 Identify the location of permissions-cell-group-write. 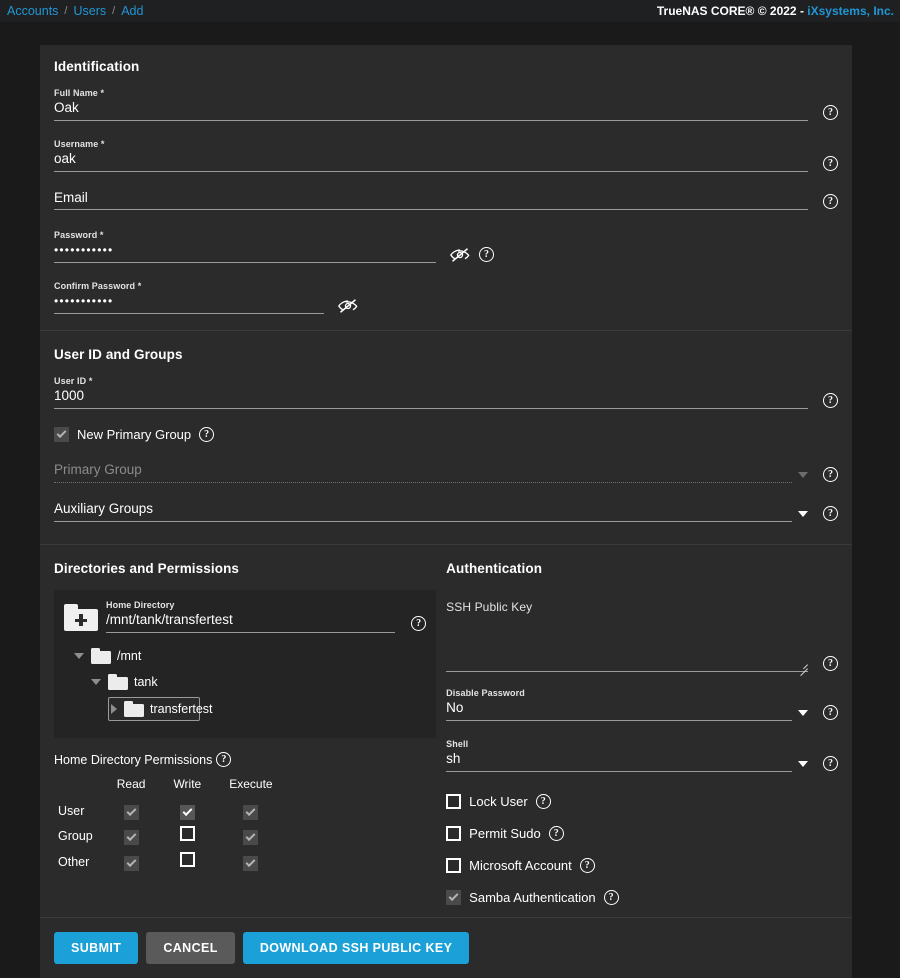
(187, 836).